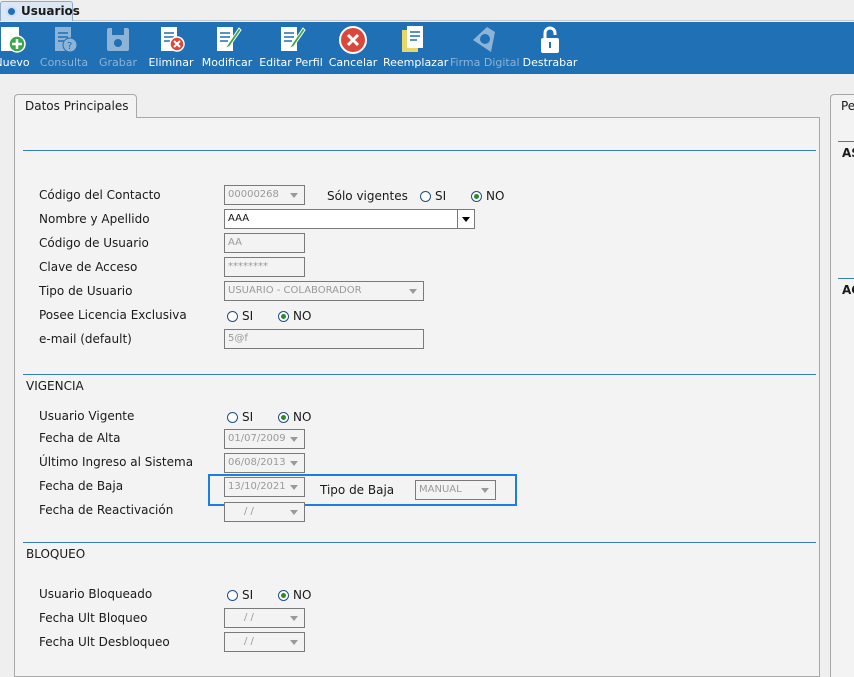 The height and width of the screenshot is (677, 854). I want to click on edit-icon, so click(229, 39).